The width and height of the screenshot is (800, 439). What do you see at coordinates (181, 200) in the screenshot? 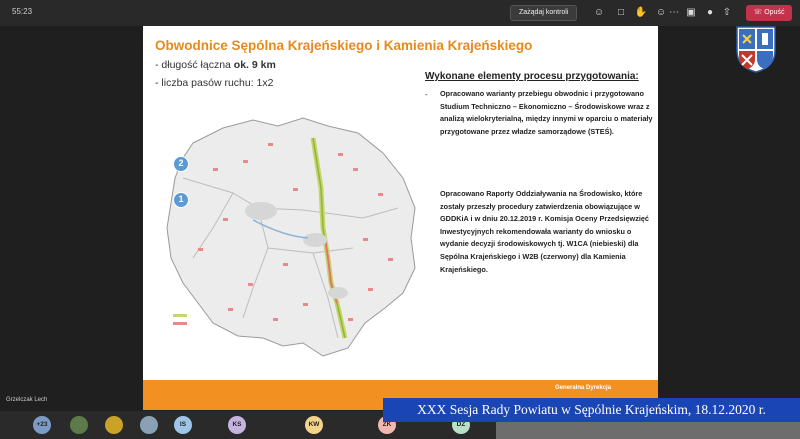
I see `variant-marker-1: 1` at bounding box center [181, 200].